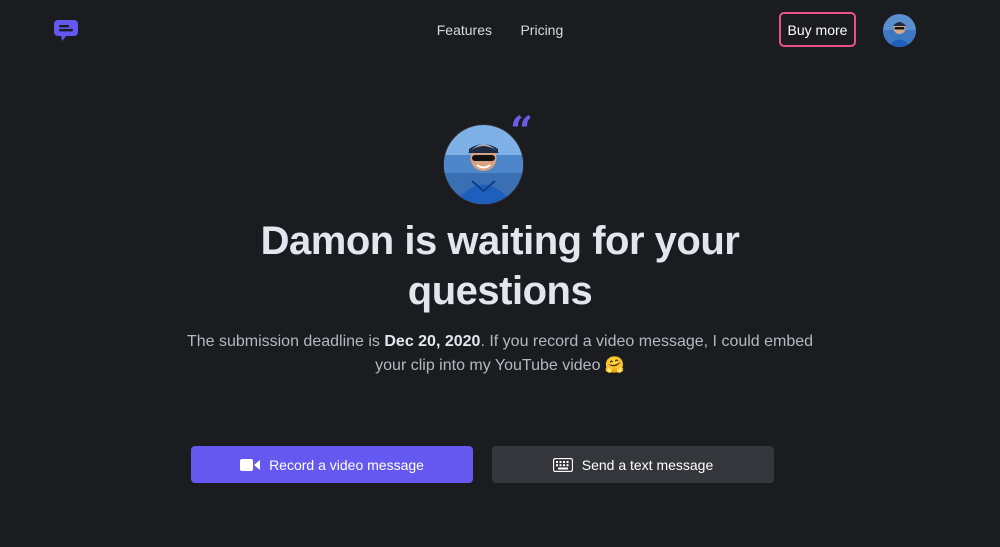 Image resolution: width=1000 pixels, height=547 pixels. Describe the element at coordinates (647, 464) in the screenshot. I see `send-text-label: Send a text message` at that location.